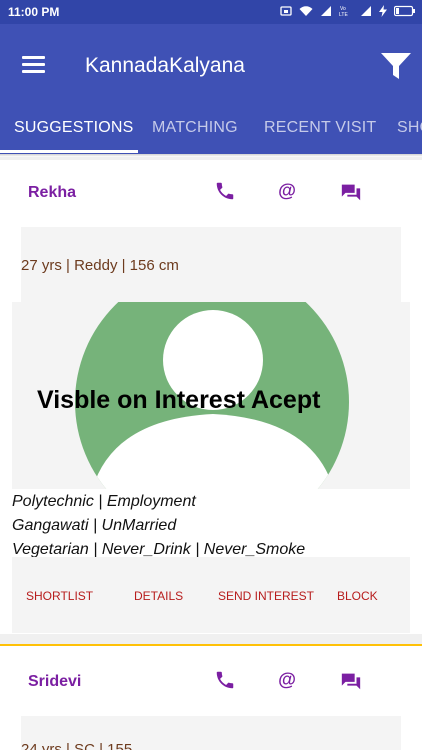 This screenshot has height=750, width=422. Describe the element at coordinates (54, 682) in the screenshot. I see `profile-name: Sridevi` at that location.